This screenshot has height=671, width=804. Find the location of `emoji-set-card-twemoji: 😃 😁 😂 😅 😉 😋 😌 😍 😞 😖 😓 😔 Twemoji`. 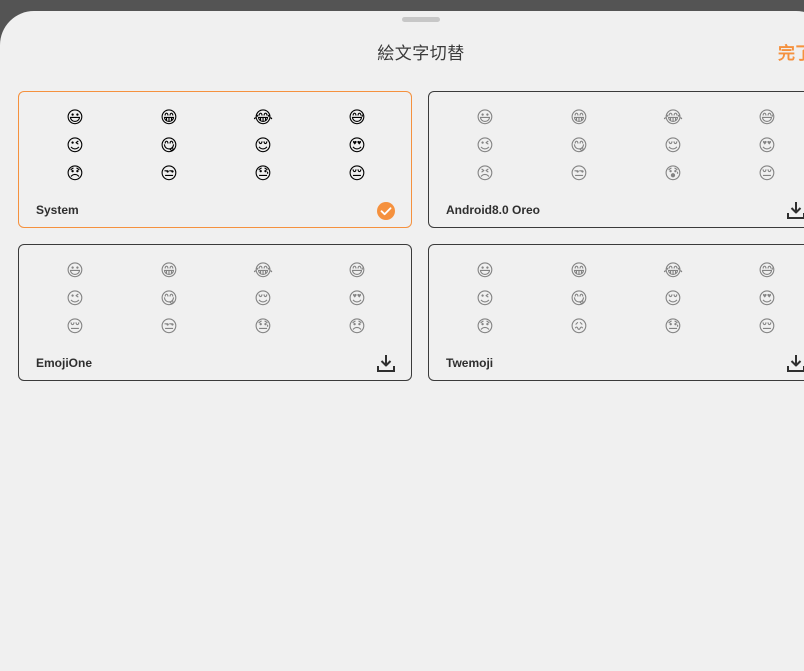

emoji-set-card-twemoji: 😃 😁 😂 😅 😉 😋 😌 😍 😞 😖 😓 😔 Twemoji is located at coordinates (616, 312).